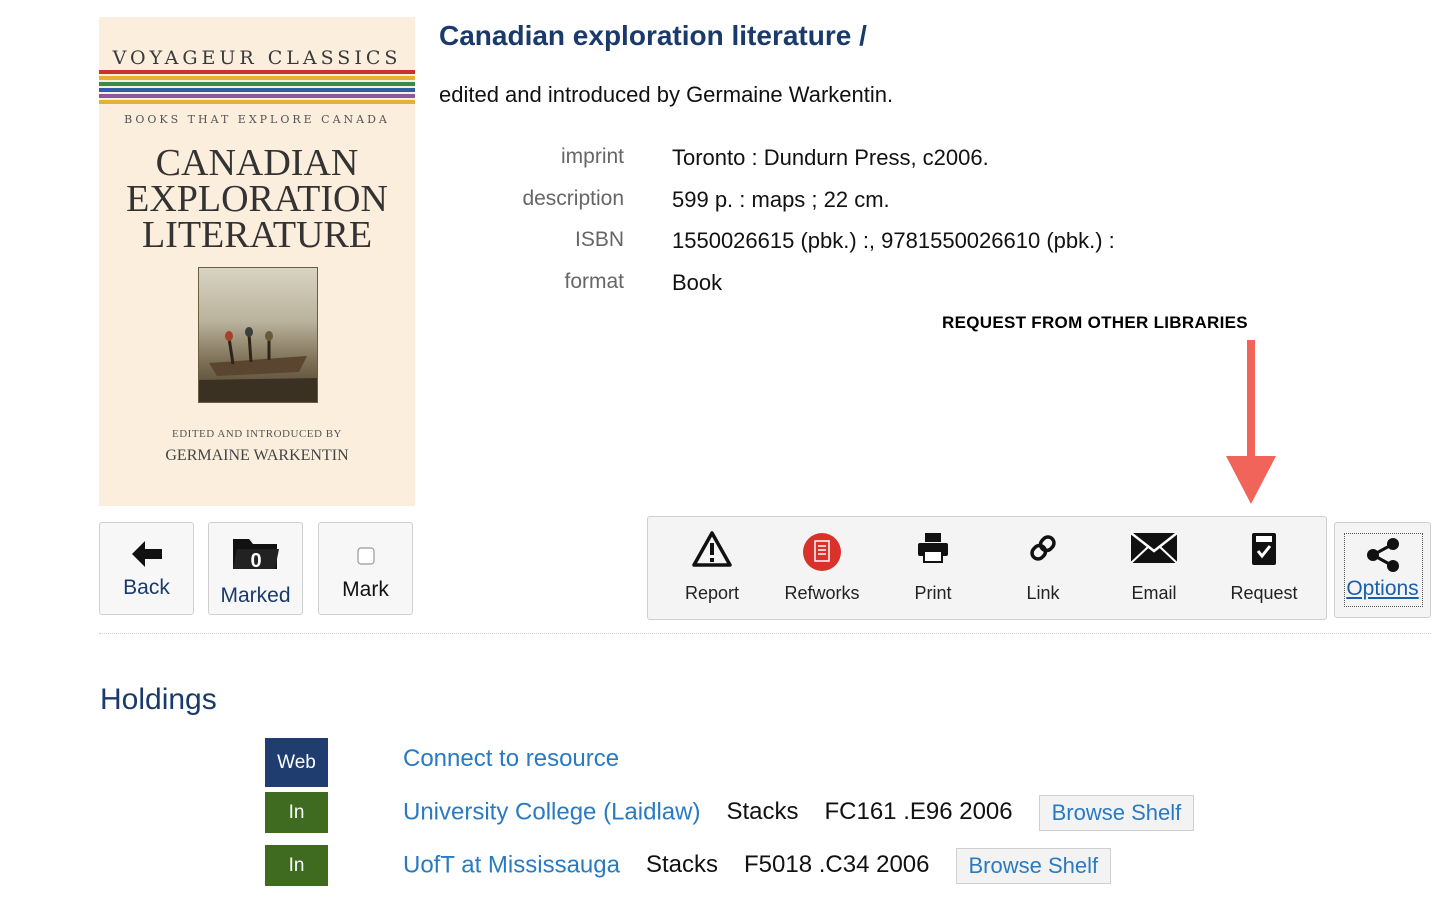  I want to click on cover-title: CANADIAN EXPLORATION LITERATURE, so click(257, 199).